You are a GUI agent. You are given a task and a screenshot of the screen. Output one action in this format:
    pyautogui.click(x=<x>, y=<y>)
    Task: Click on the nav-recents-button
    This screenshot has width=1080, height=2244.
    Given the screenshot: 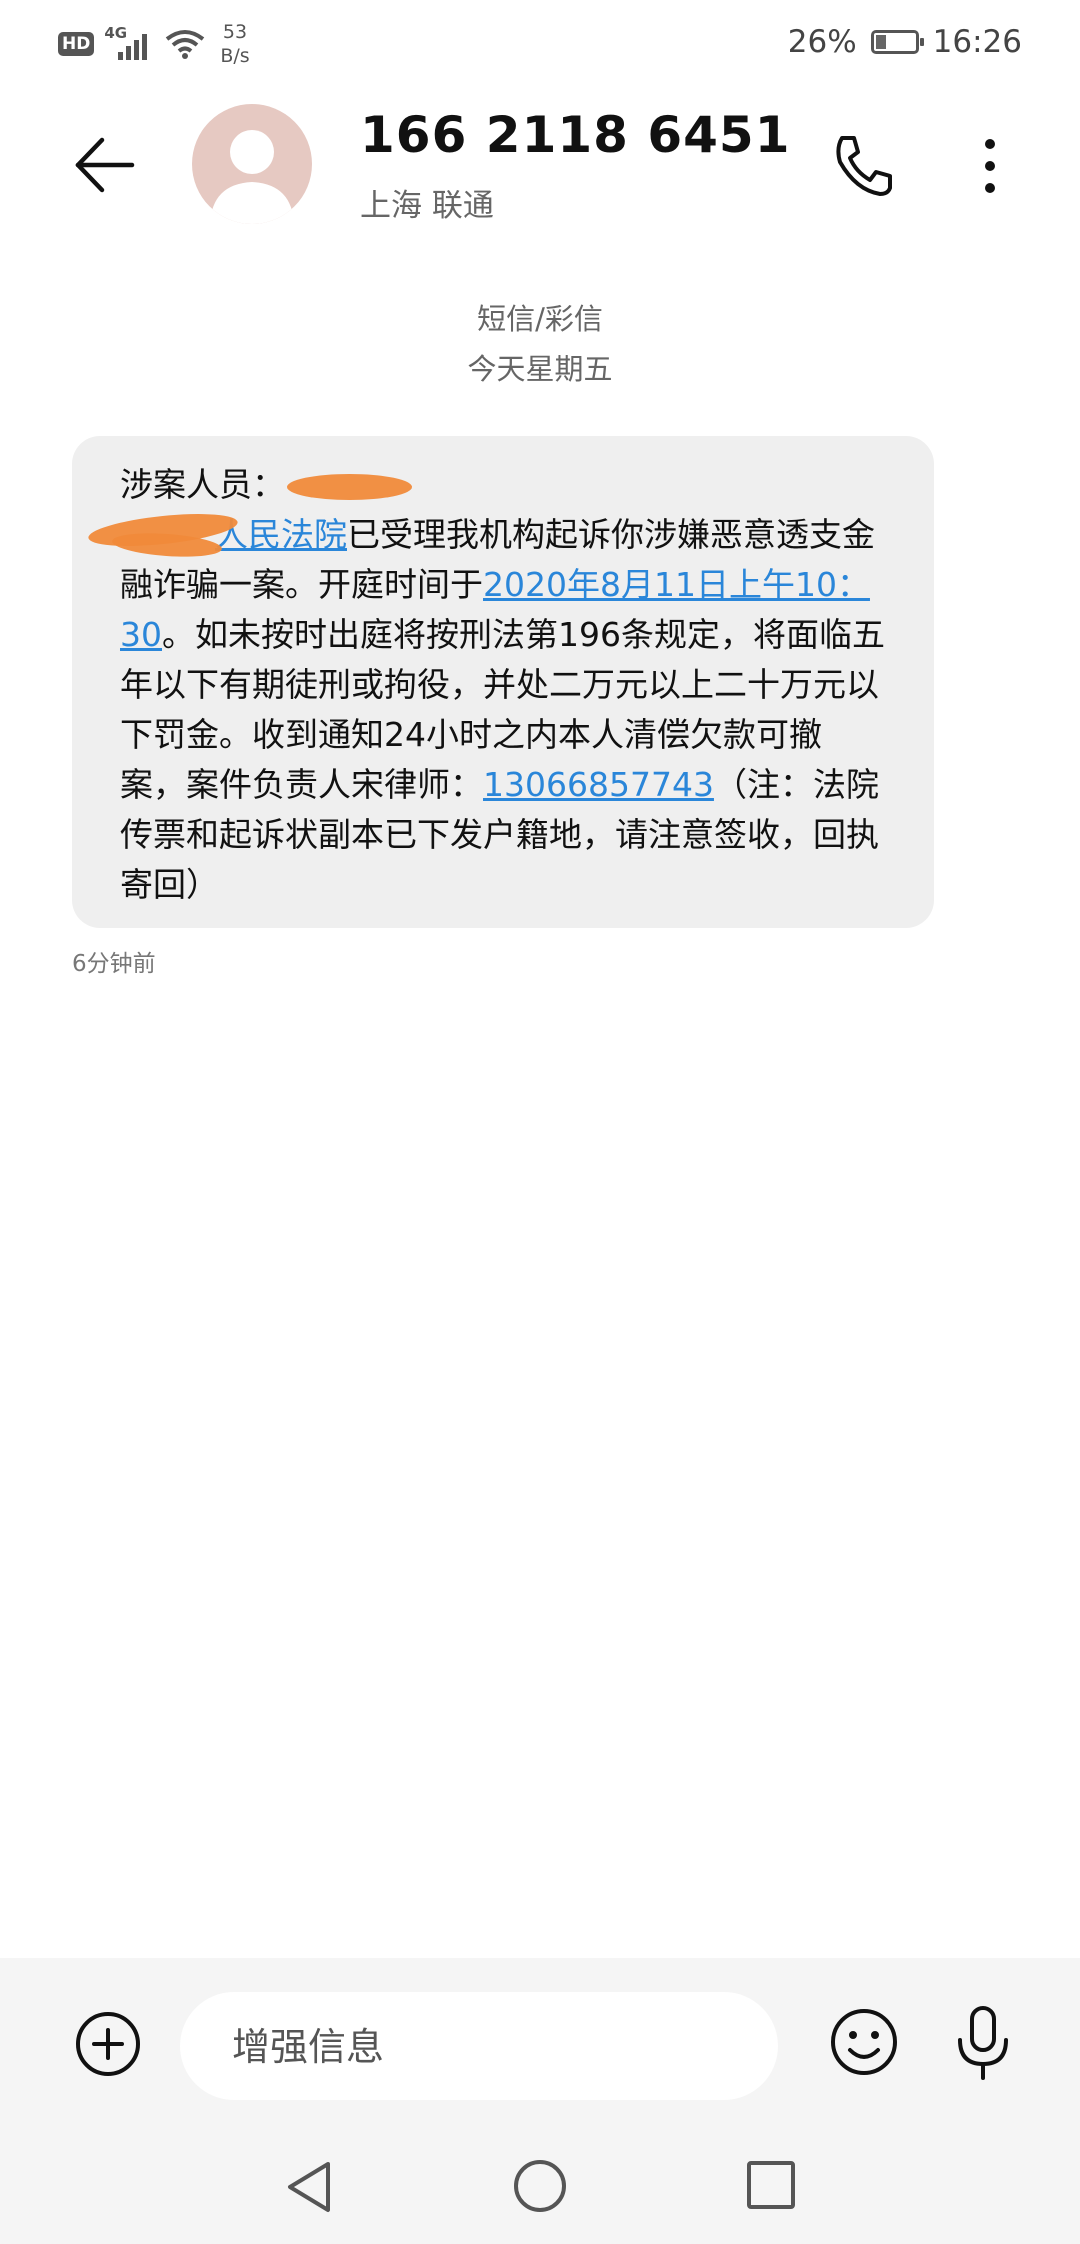 What is the action you would take?
    pyautogui.click(x=771, y=2185)
    